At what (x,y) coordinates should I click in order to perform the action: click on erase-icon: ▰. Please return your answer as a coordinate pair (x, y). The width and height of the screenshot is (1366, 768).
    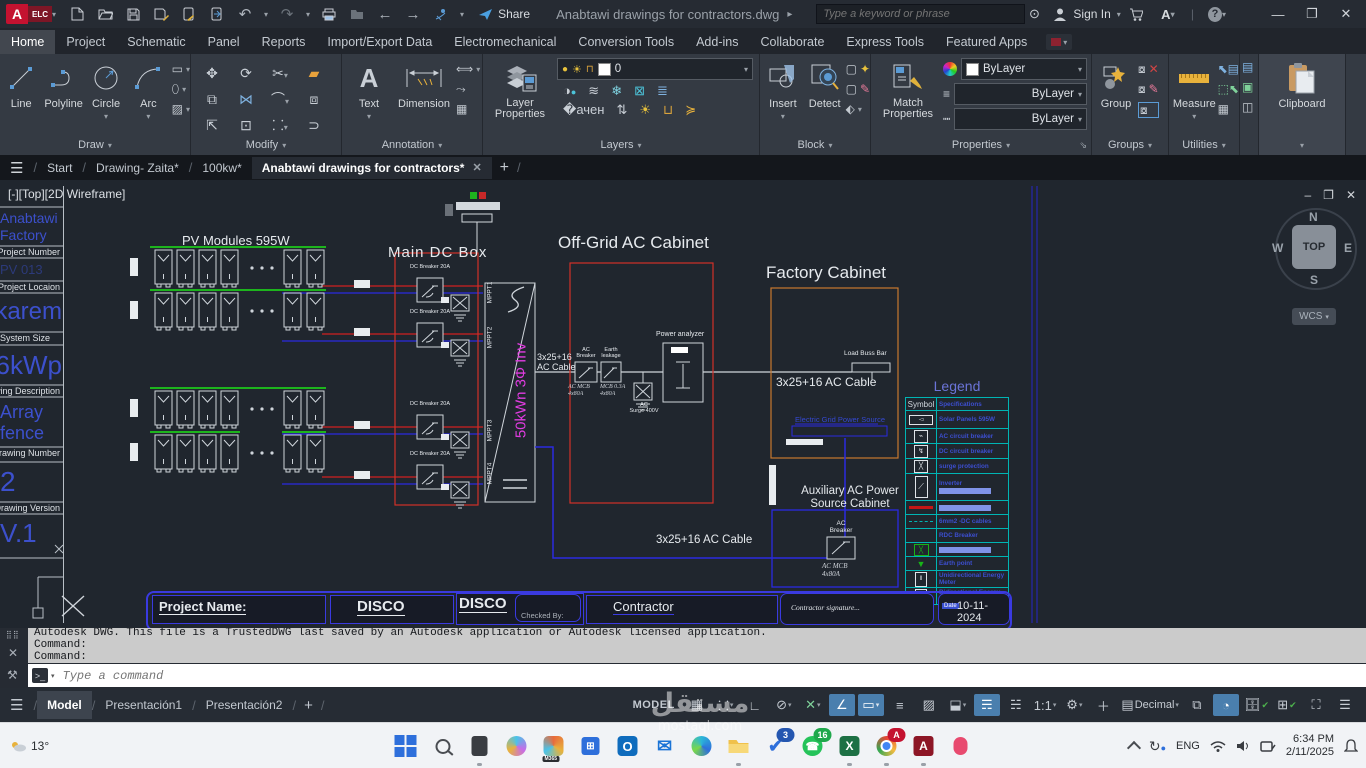
    Looking at the image, I should click on (314, 73).